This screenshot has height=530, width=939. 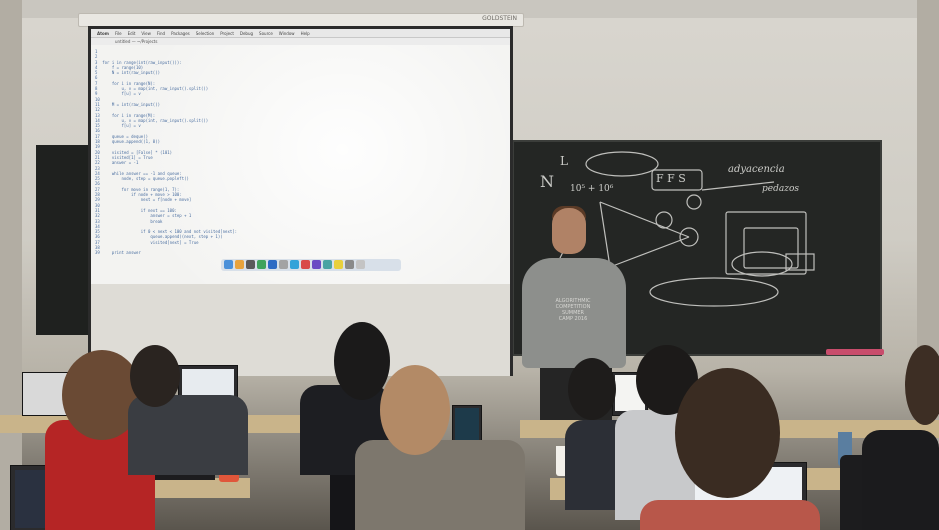 I want to click on laptop-screen, so click(x=467, y=426).